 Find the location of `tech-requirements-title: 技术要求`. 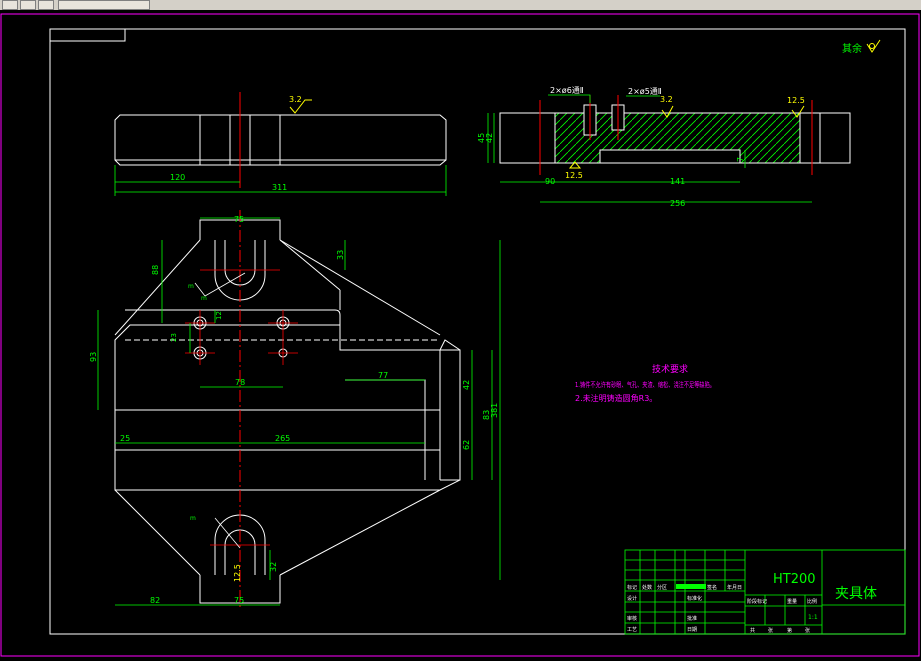

tech-requirements-title: 技术要求 is located at coordinates (670, 369).